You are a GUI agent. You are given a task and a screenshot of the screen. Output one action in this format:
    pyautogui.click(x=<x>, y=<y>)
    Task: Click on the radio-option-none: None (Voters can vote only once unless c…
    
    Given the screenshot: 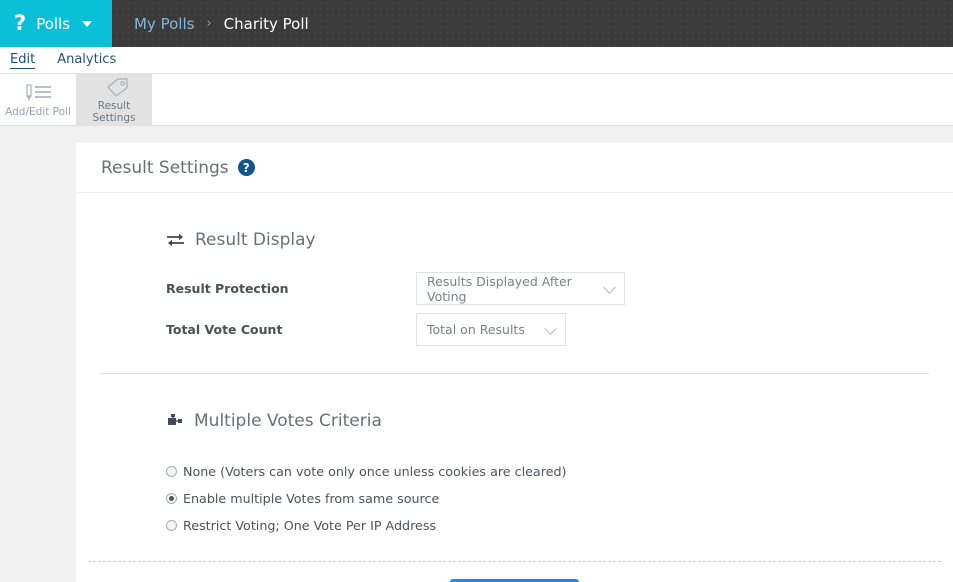 What is the action you would take?
    pyautogui.click(x=553, y=471)
    